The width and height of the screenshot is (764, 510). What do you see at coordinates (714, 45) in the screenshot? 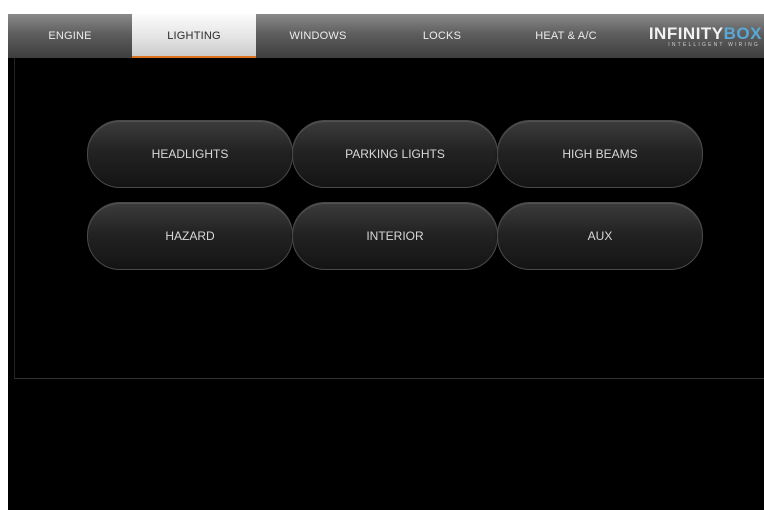
I see `brand-tagline: INTELLIGENT WIRING` at bounding box center [714, 45].